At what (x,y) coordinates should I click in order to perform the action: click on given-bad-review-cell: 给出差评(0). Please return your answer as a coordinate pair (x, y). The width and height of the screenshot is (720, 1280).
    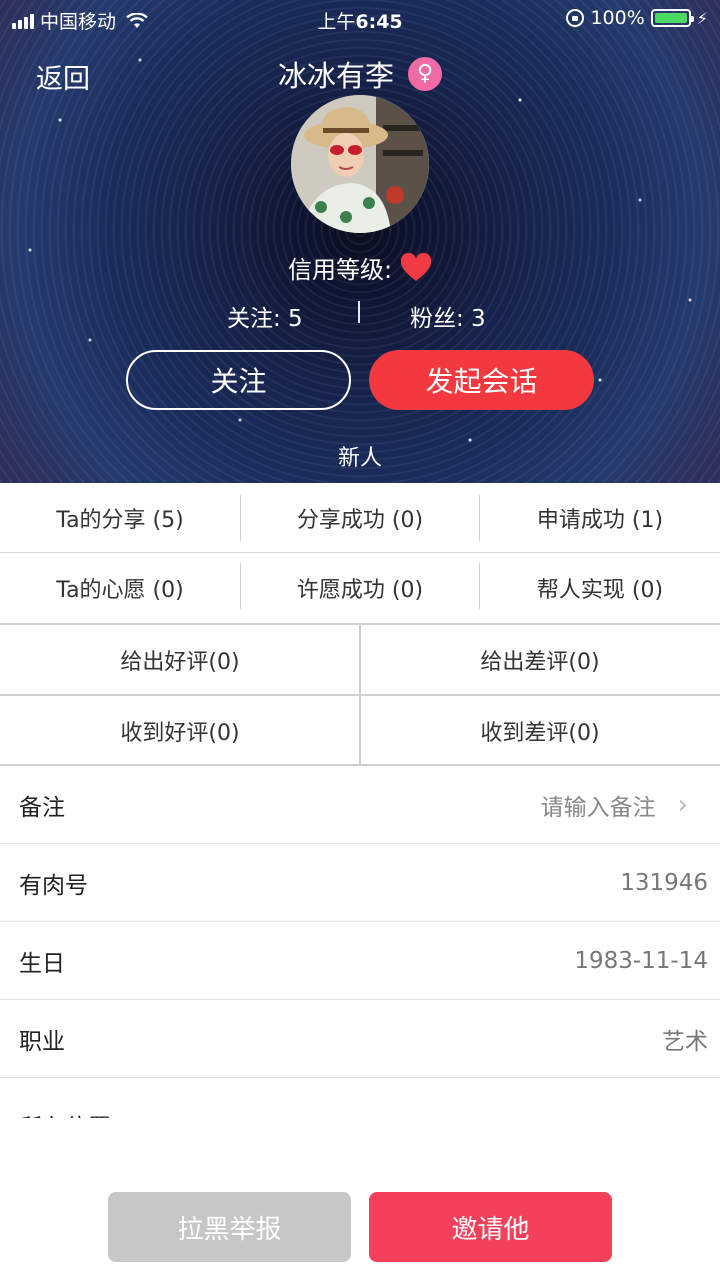
    Looking at the image, I should click on (540, 660).